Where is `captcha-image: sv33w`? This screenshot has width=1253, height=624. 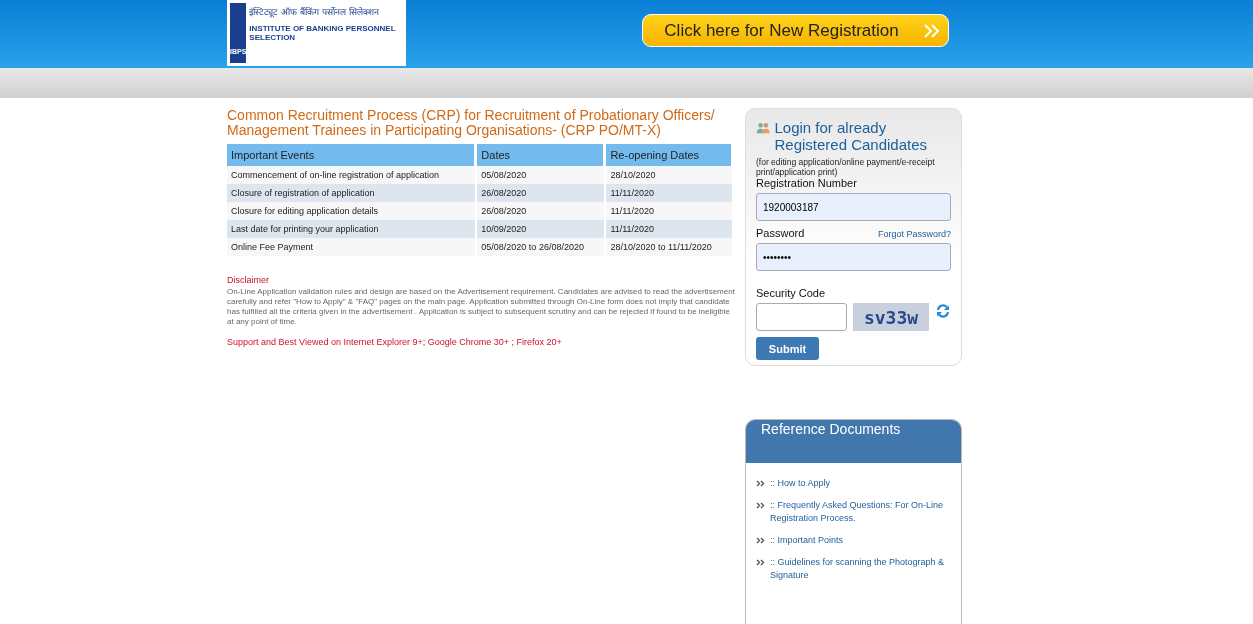
captcha-image: sv33w is located at coordinates (891, 317).